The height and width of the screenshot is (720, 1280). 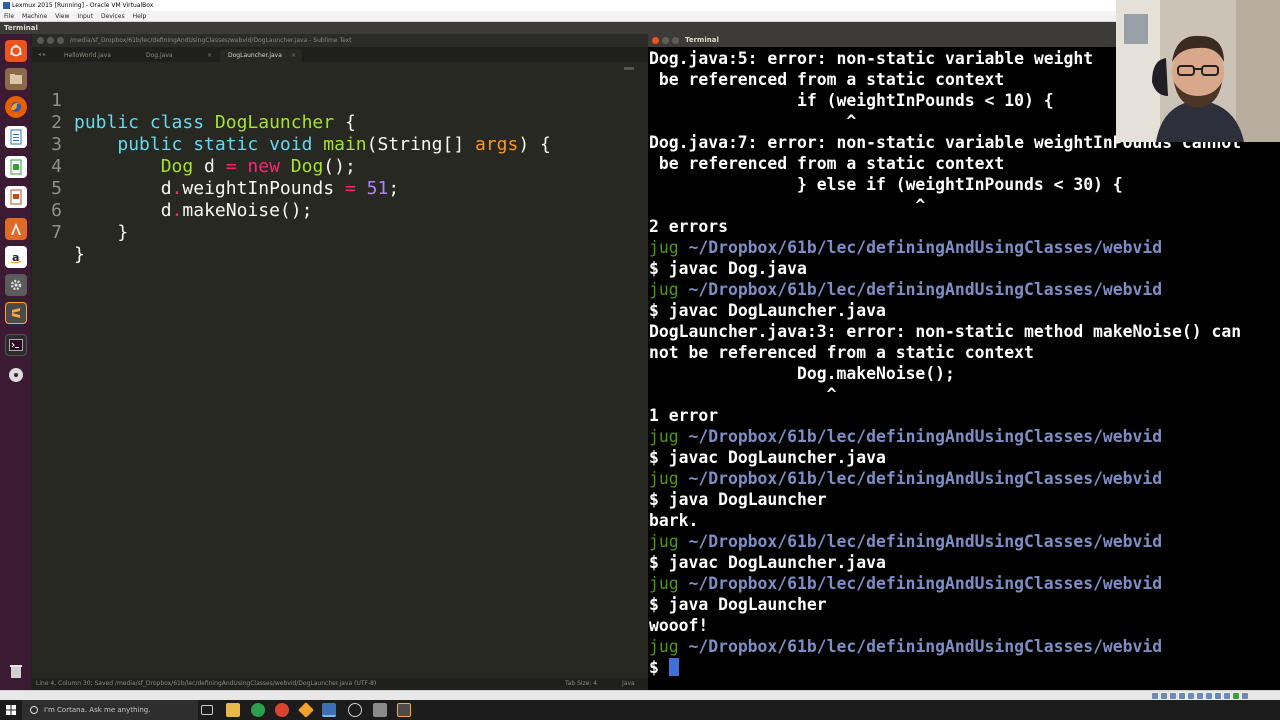 I want to click on game-icon, so click(x=380, y=710).